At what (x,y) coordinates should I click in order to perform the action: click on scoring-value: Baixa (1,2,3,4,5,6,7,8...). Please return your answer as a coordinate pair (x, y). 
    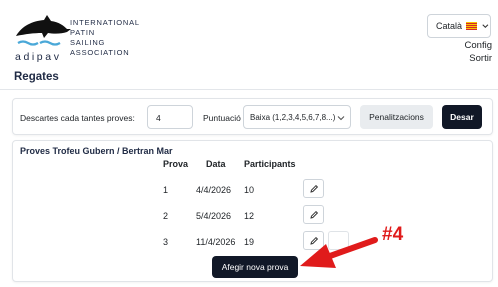
    Looking at the image, I should click on (293, 117).